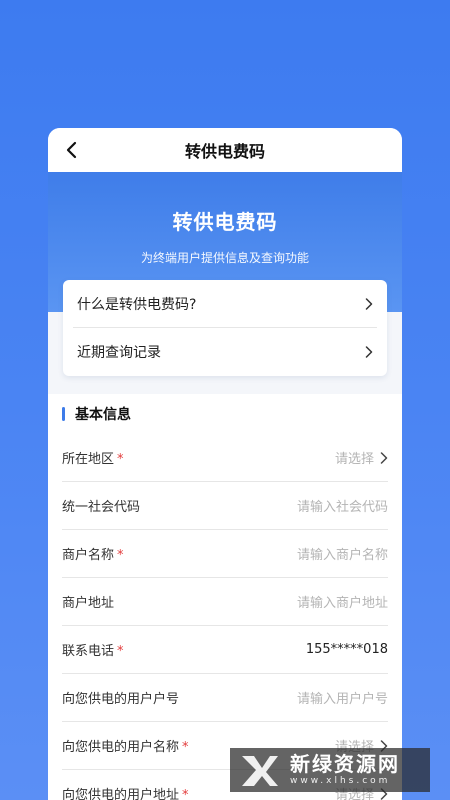  What do you see at coordinates (354, 459) in the screenshot?
I see `field-value: 请选择` at bounding box center [354, 459].